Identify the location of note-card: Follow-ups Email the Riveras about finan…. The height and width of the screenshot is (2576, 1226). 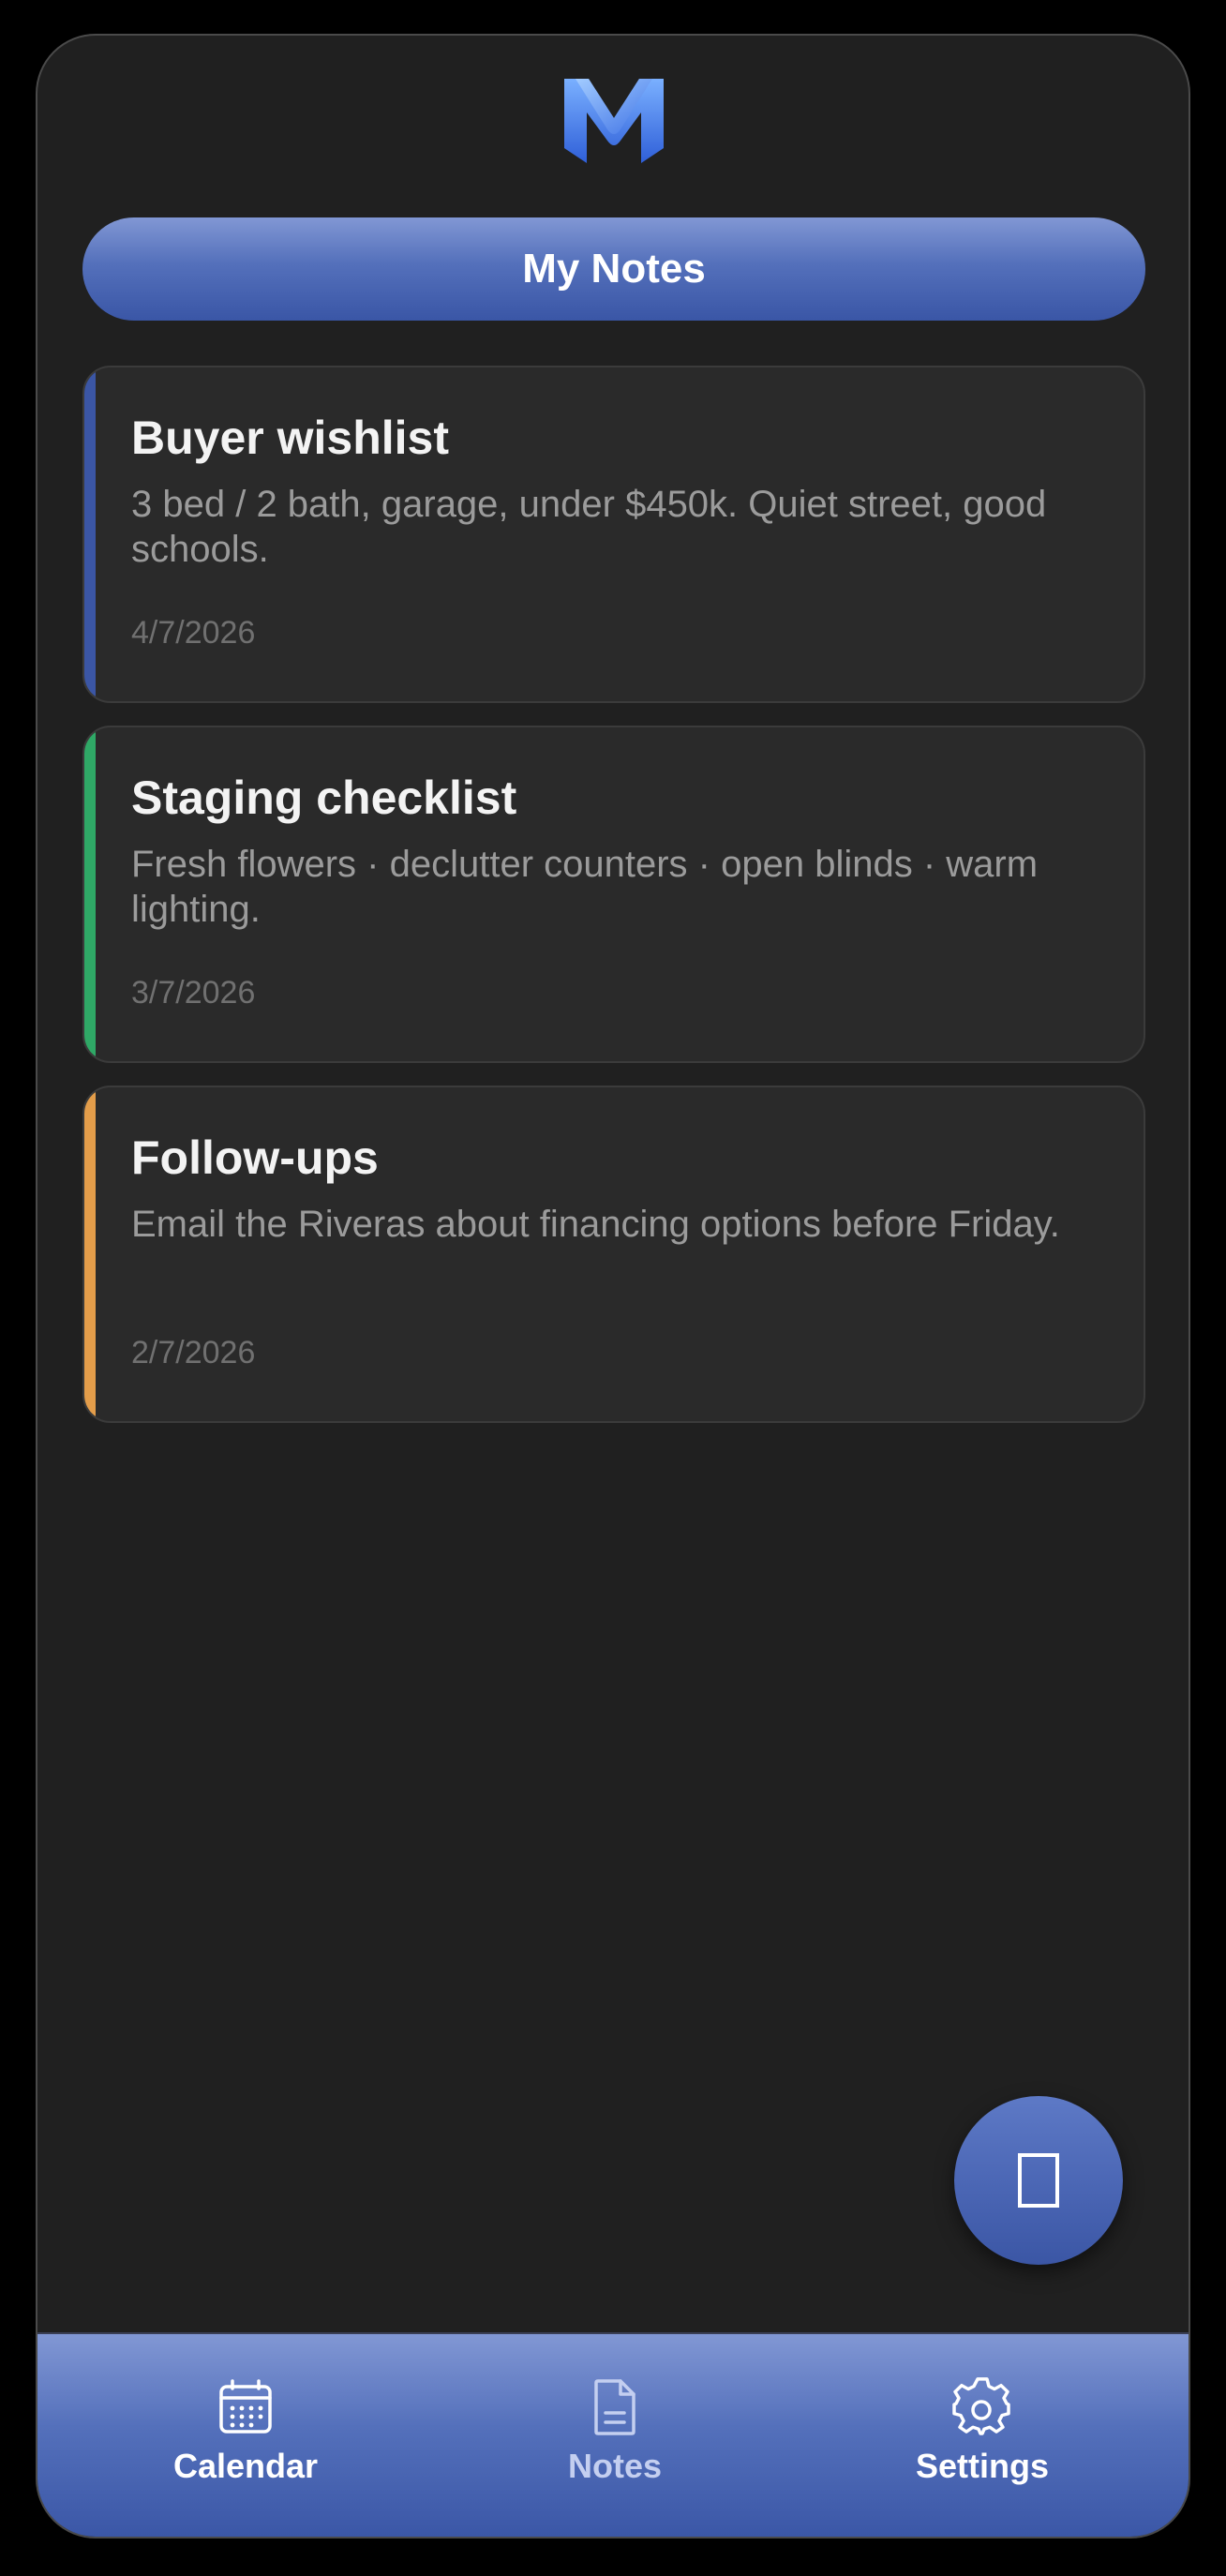
(613, 1254).